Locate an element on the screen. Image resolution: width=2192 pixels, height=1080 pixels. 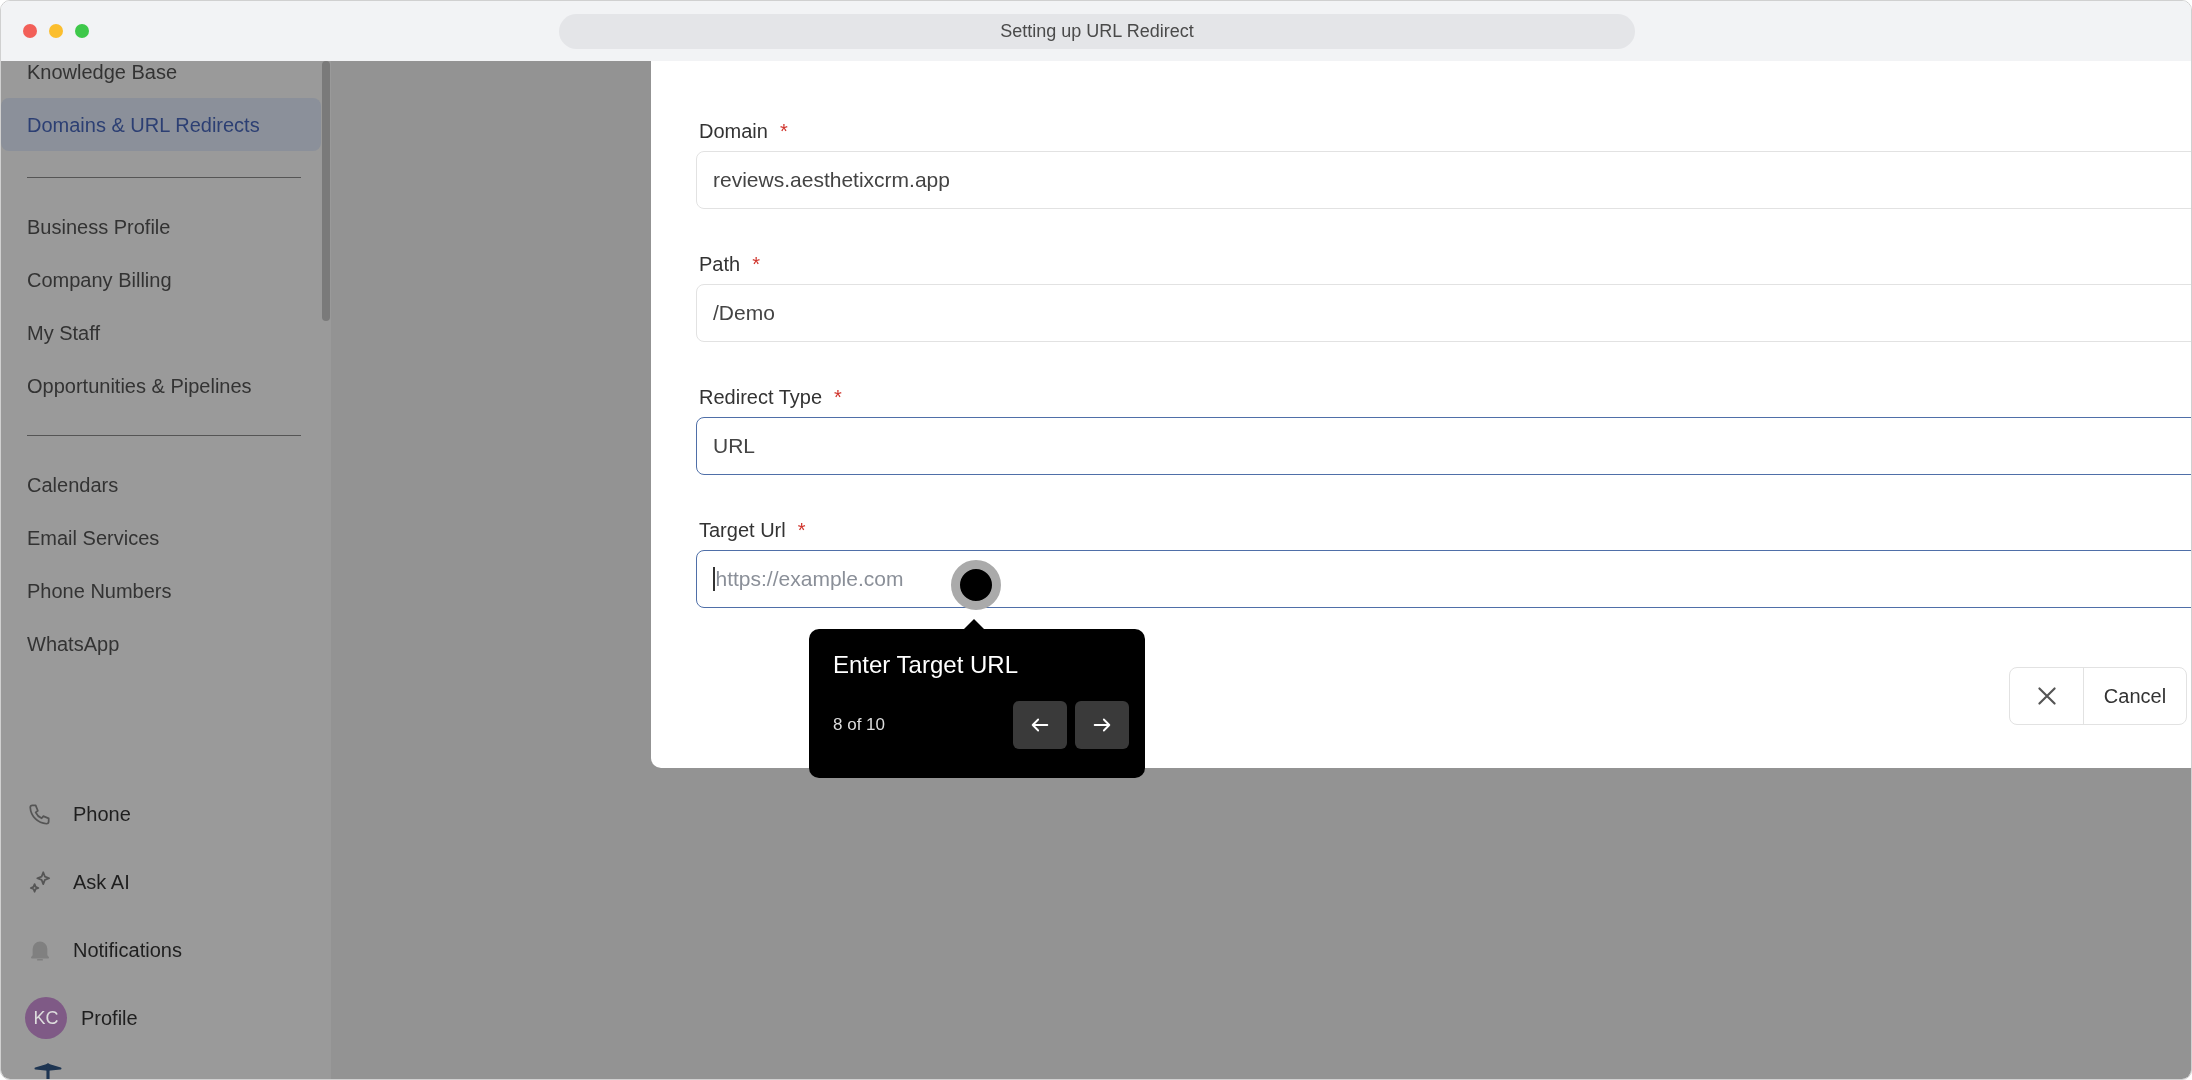
window-title: Setting up URL Redirect is located at coordinates (1097, 31).